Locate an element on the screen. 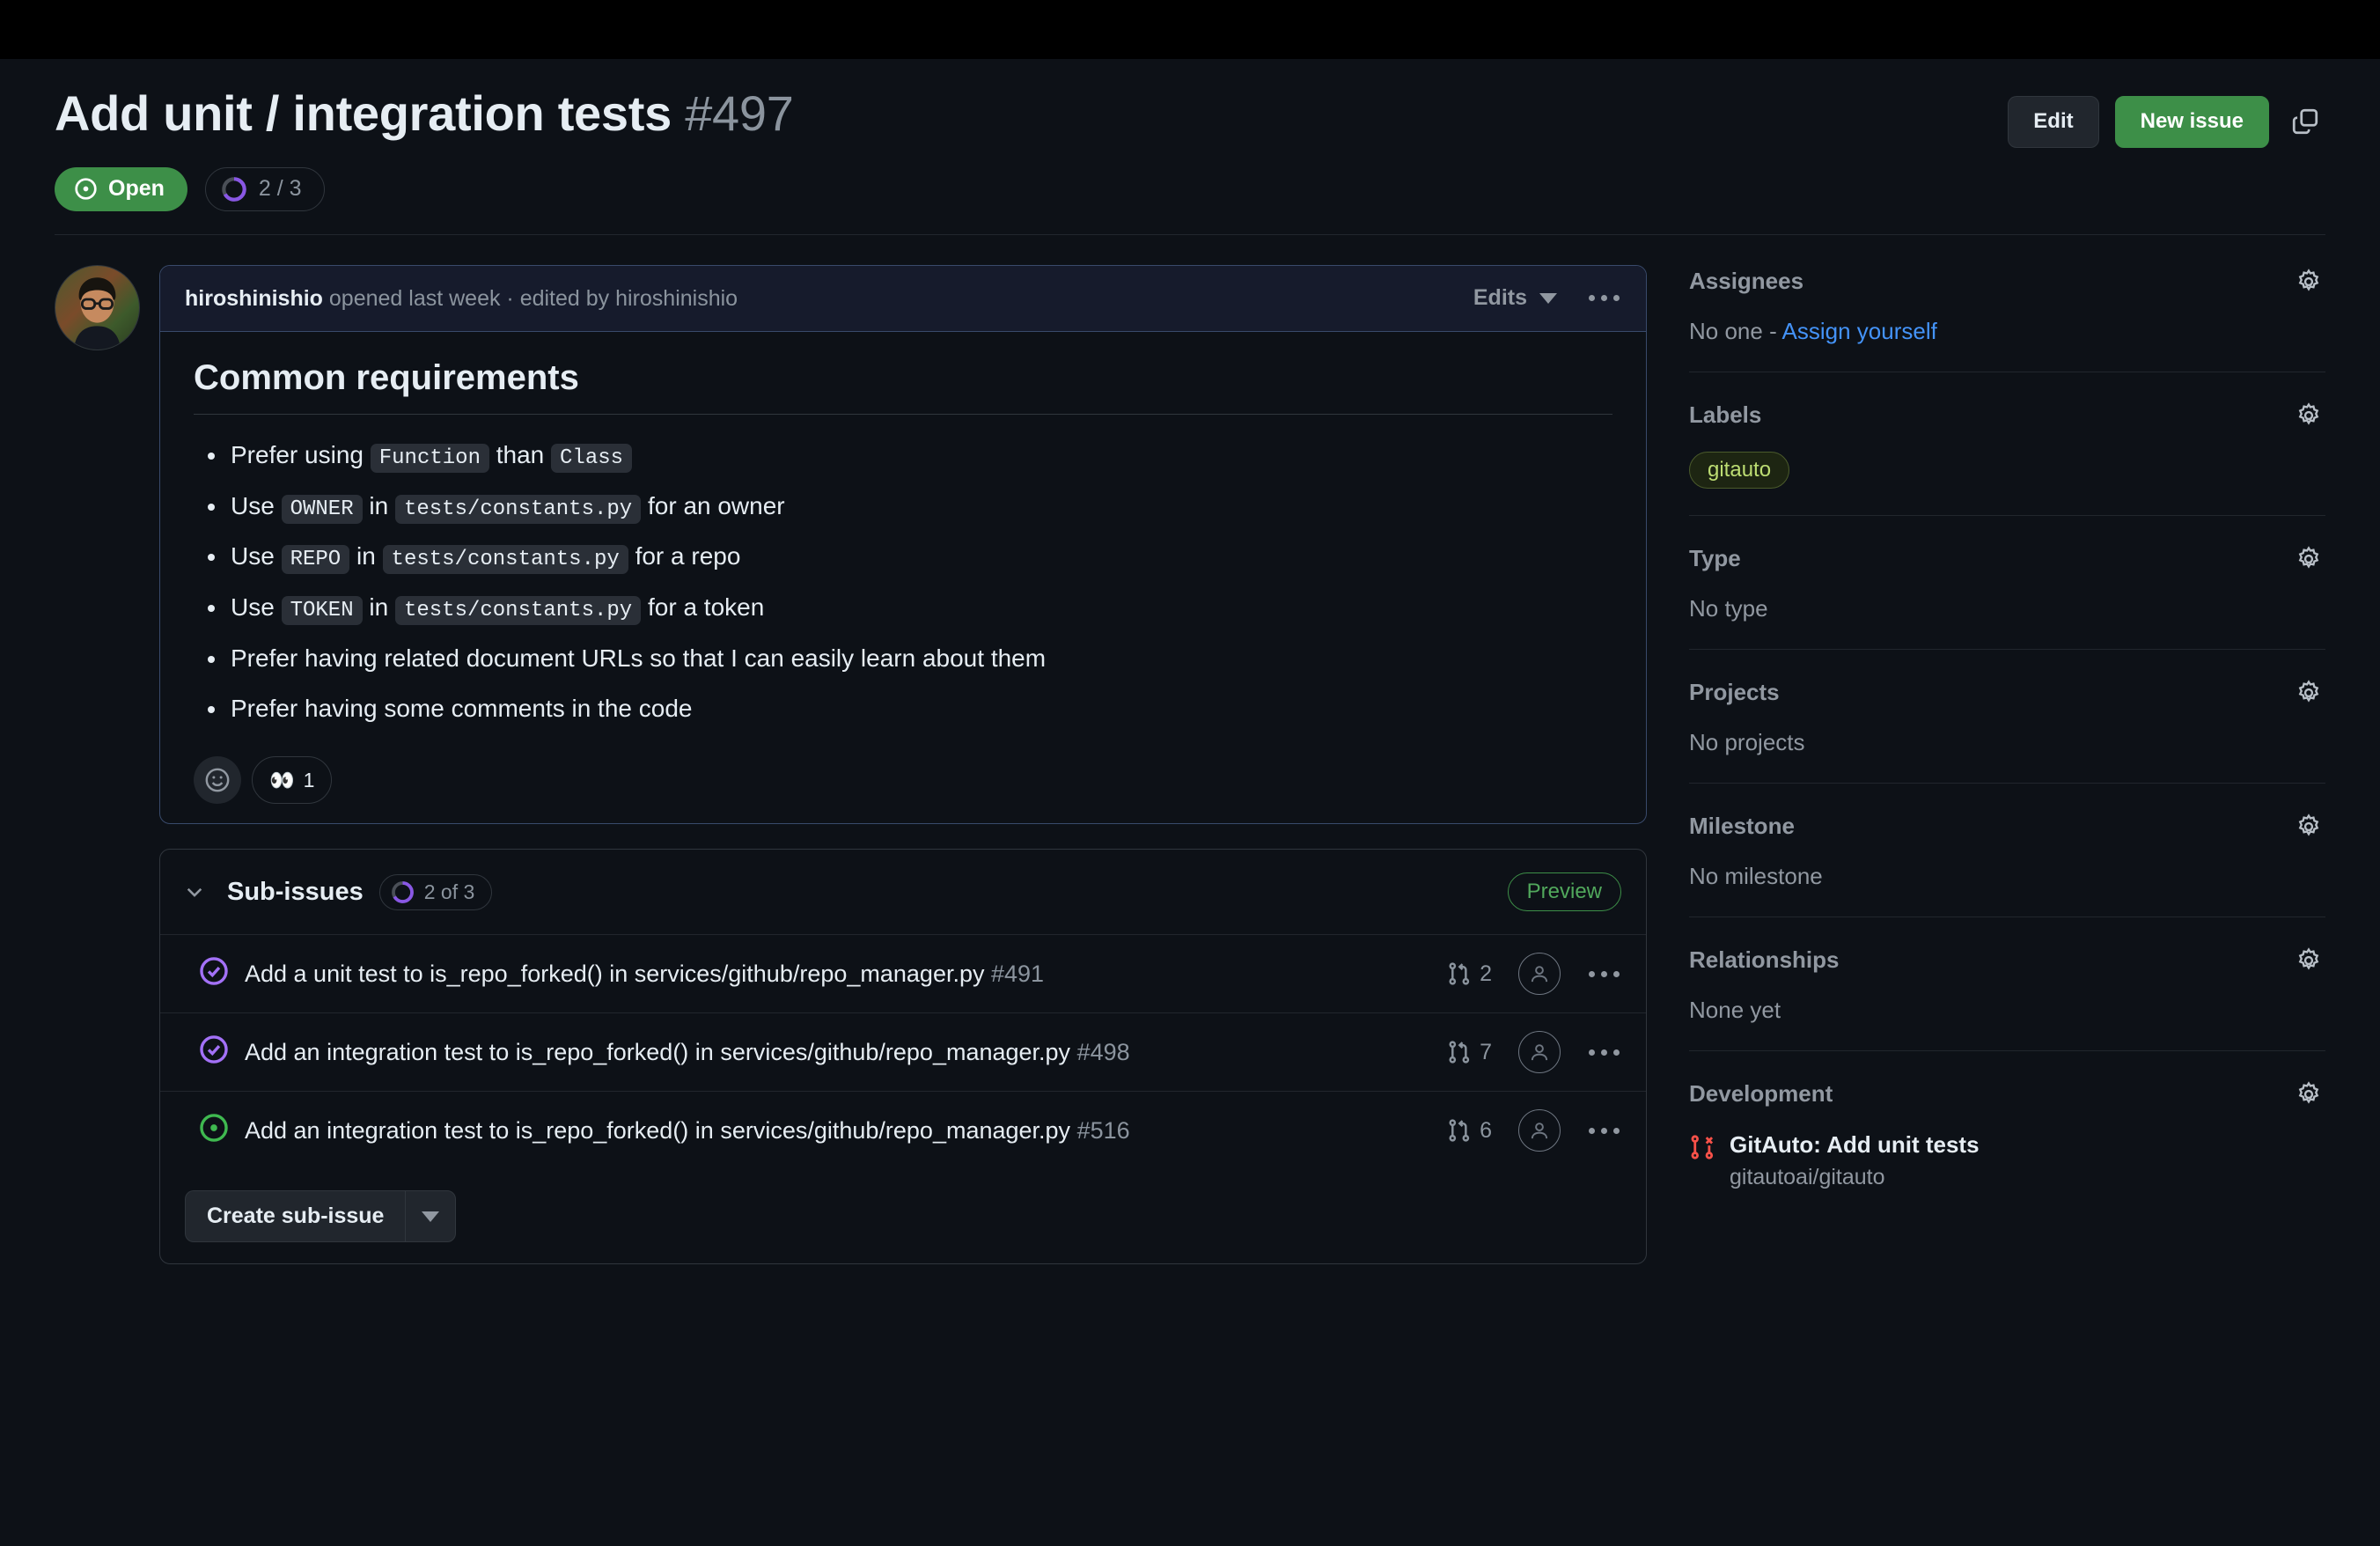 This screenshot has width=2380, height=1546. comment-header-actions: Edits is located at coordinates (1547, 298).